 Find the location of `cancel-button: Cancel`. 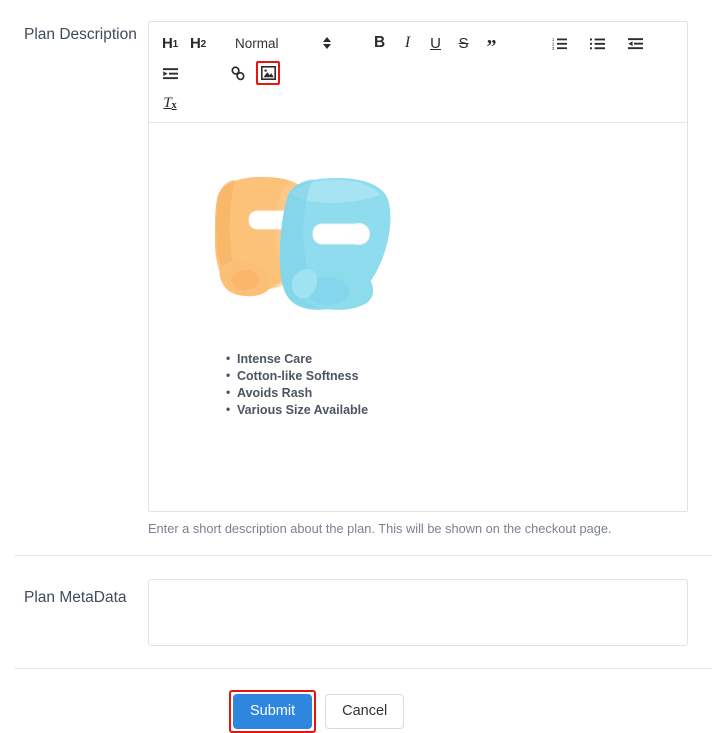

cancel-button: Cancel is located at coordinates (365, 711).